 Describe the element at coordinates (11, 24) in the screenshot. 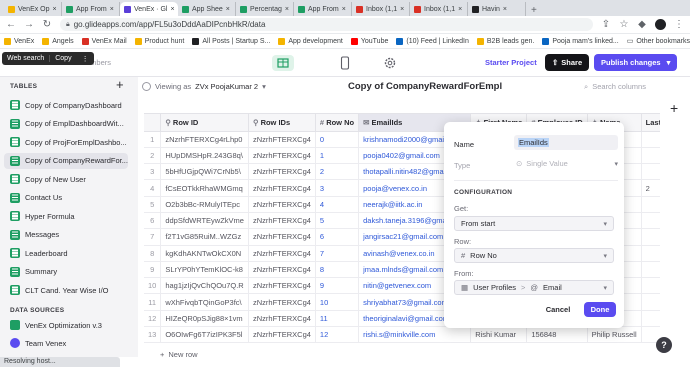

I see `back-icon: ←` at that location.